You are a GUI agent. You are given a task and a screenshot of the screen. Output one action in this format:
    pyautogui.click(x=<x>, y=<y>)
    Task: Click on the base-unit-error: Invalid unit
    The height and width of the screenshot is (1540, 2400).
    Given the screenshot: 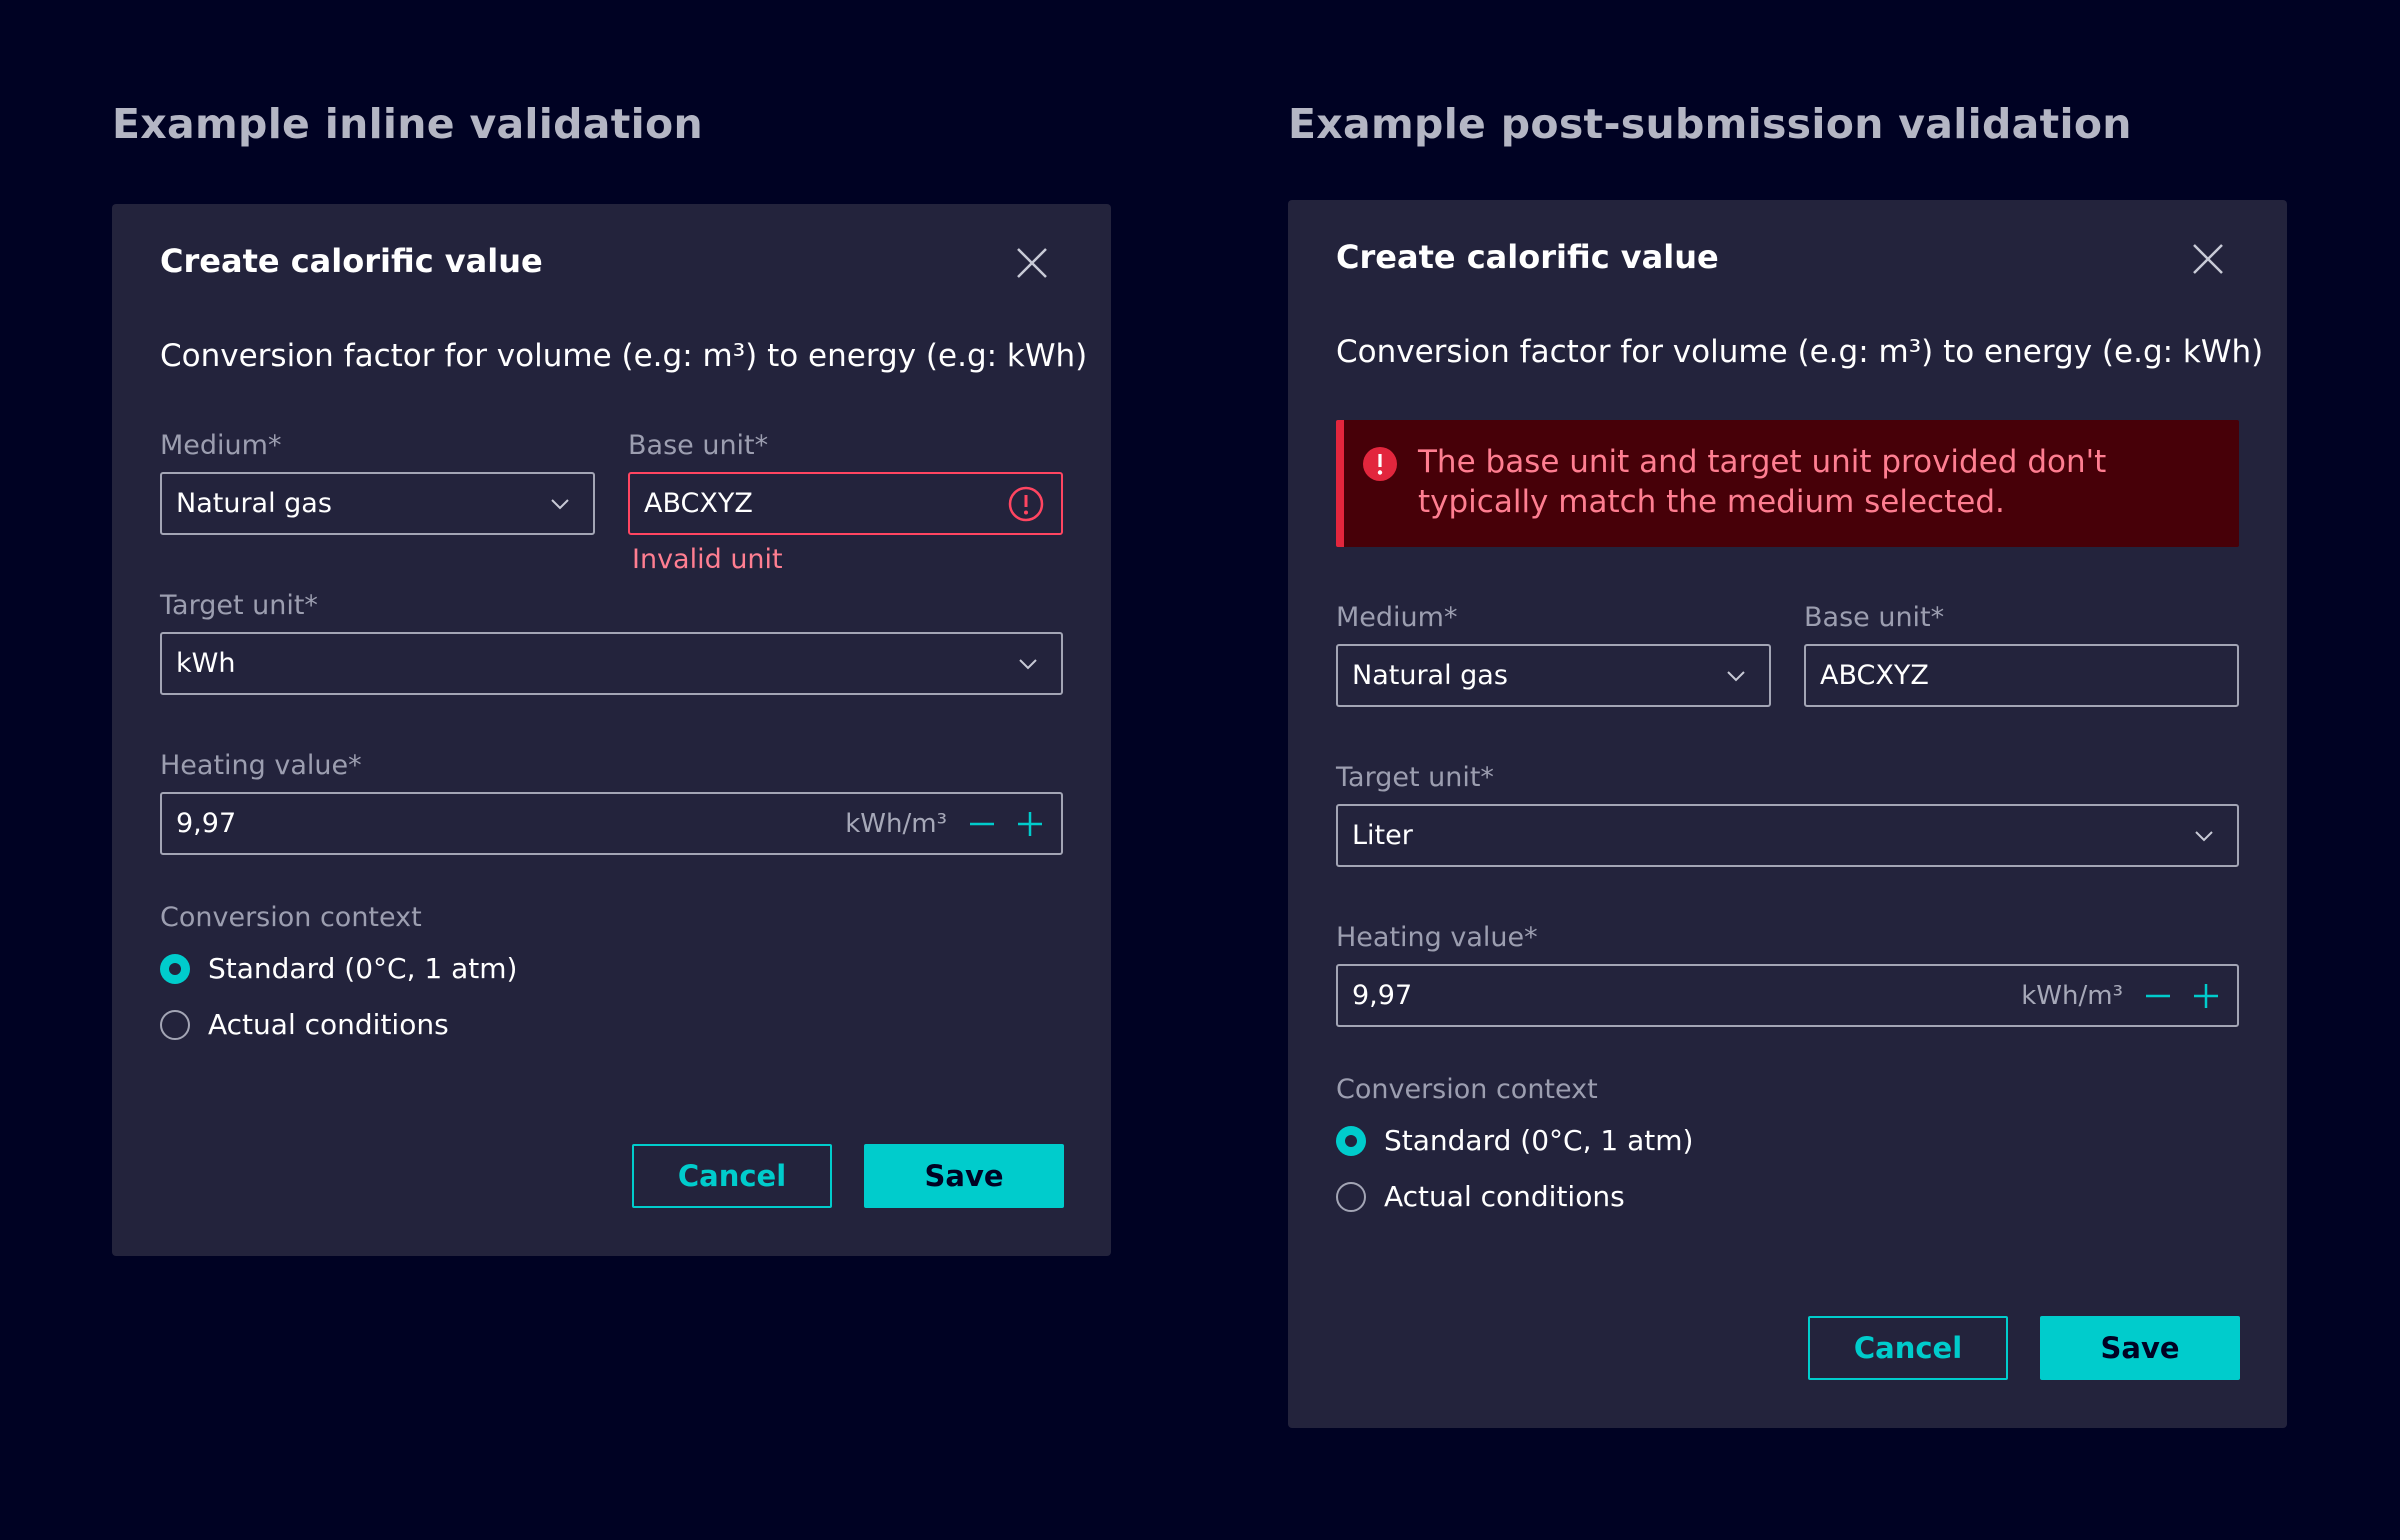 What is the action you would take?
    pyautogui.click(x=707, y=559)
    